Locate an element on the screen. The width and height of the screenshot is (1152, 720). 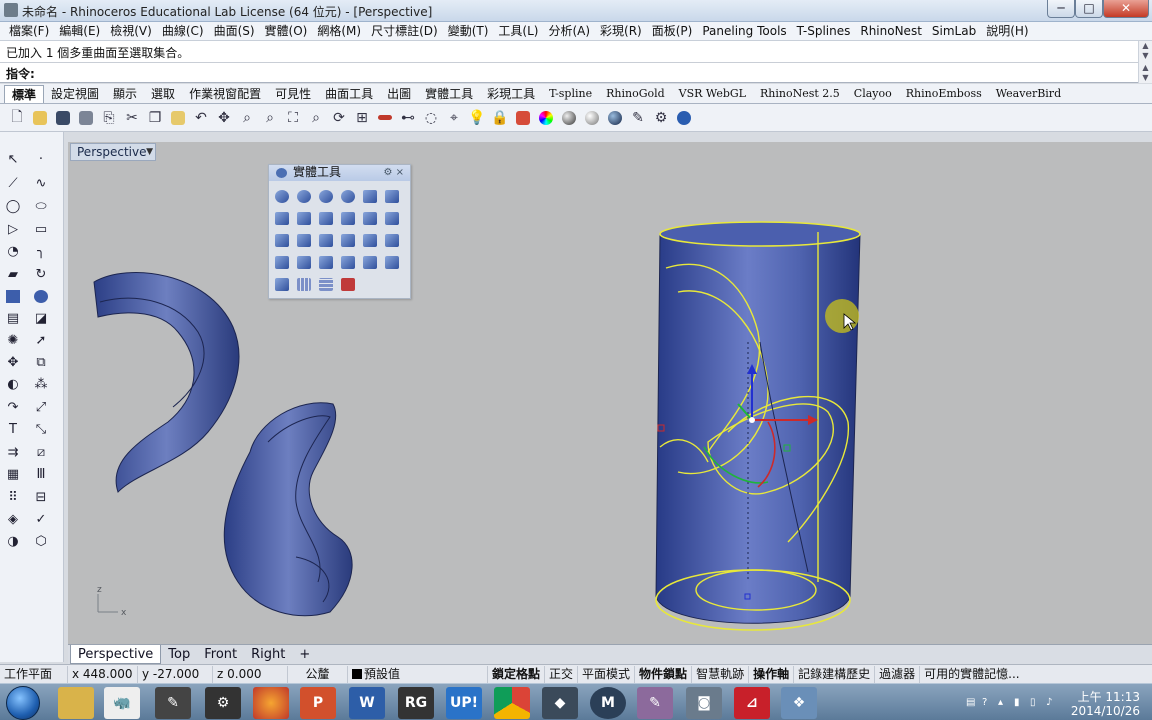
array-icon: Ⅲ is located at coordinates (41, 474).